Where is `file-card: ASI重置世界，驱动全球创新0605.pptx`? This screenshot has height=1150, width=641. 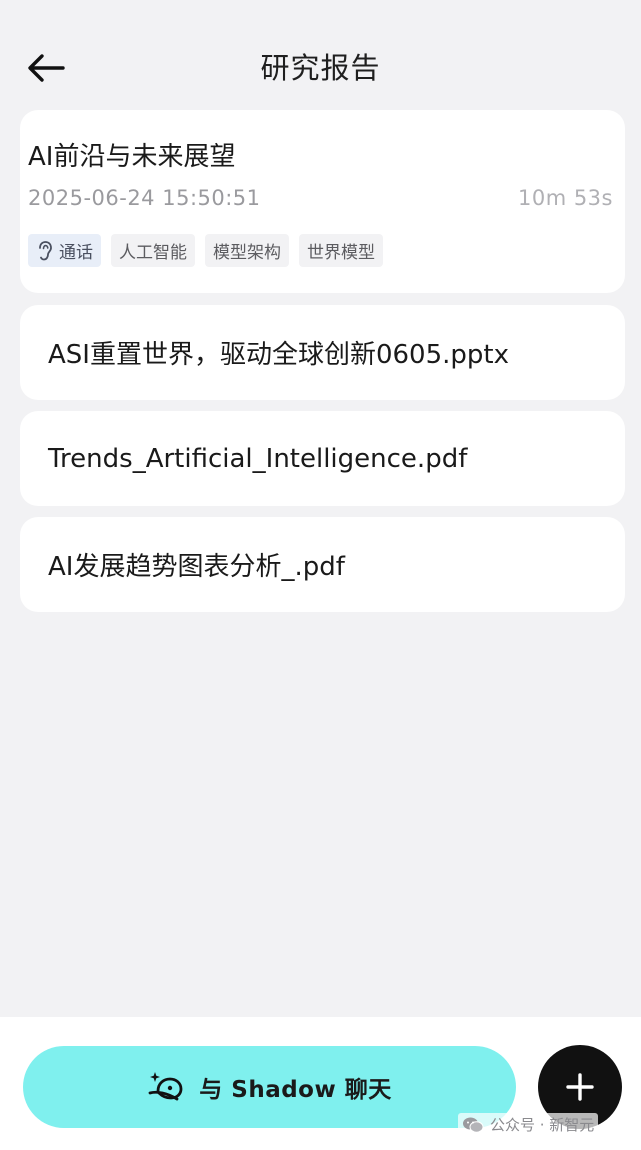 file-card: ASI重置世界，驱动全球创新0605.pptx is located at coordinates (322, 352).